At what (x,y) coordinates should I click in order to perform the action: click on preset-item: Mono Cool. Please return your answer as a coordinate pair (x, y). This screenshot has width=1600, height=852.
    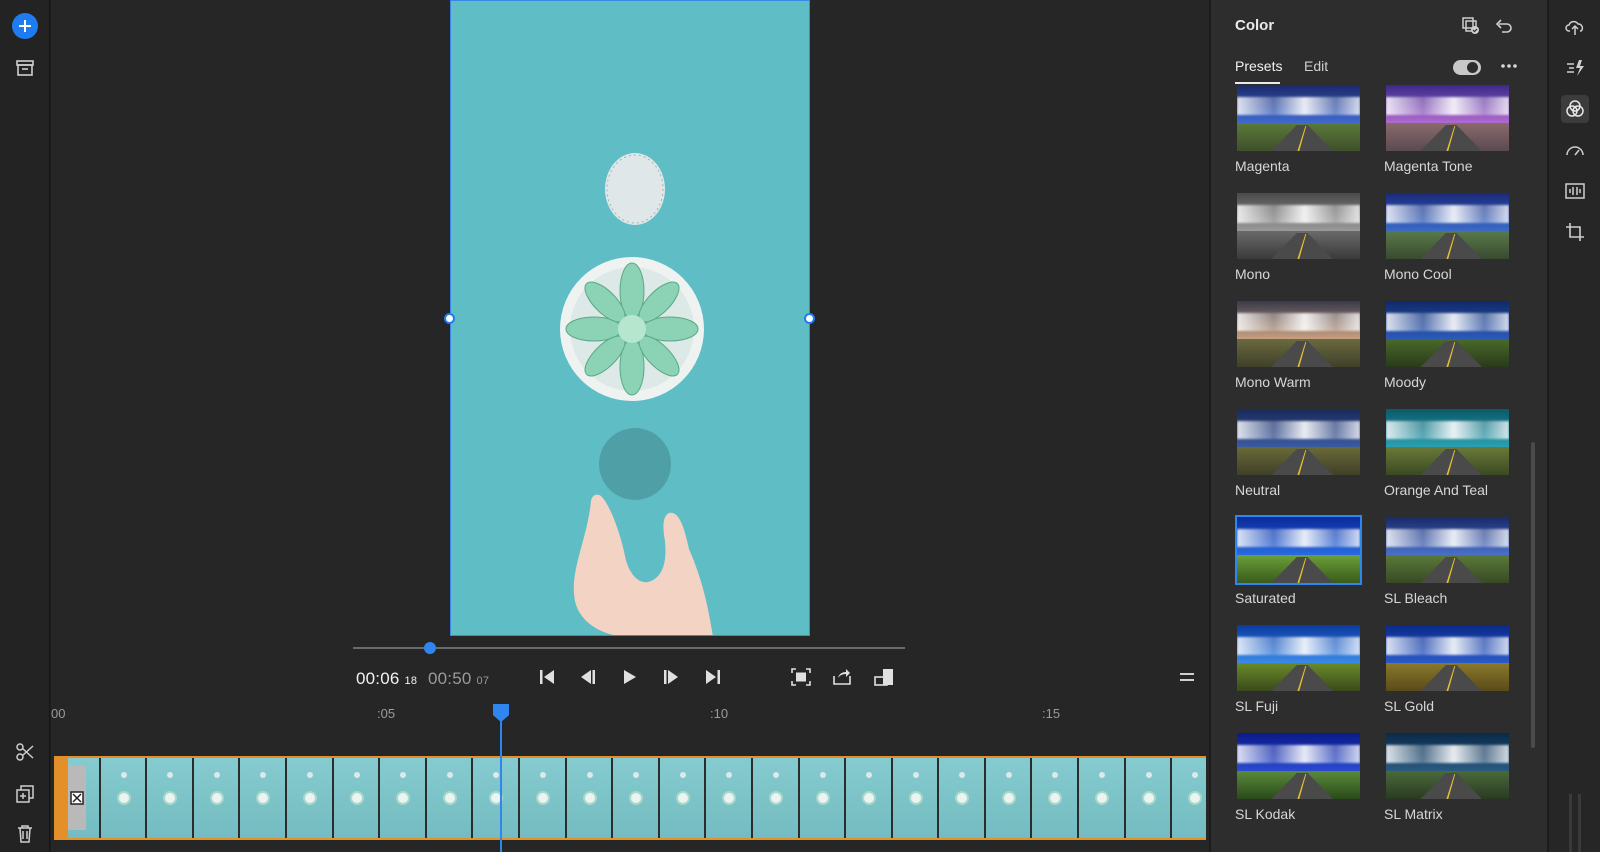
    Looking at the image, I should click on (1447, 236).